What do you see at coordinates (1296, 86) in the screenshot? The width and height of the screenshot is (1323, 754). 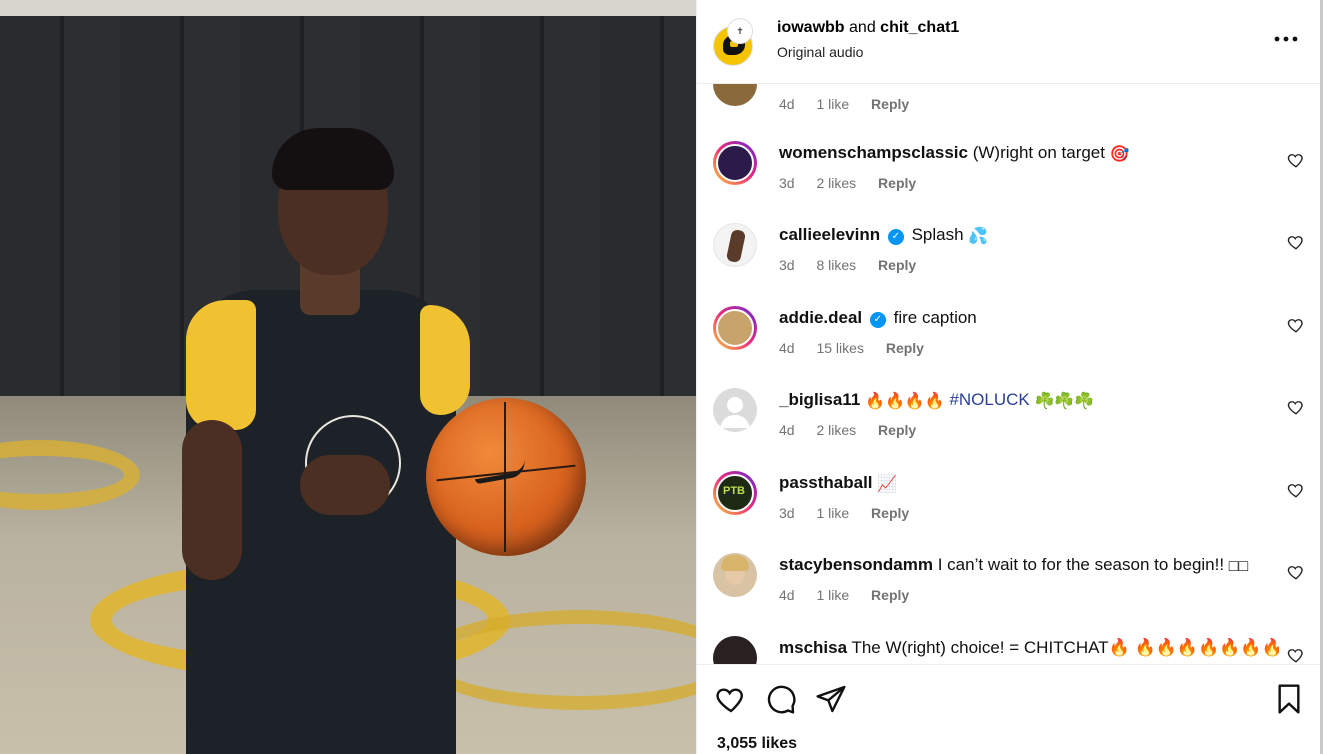 I see `chevron-down-icon` at bounding box center [1296, 86].